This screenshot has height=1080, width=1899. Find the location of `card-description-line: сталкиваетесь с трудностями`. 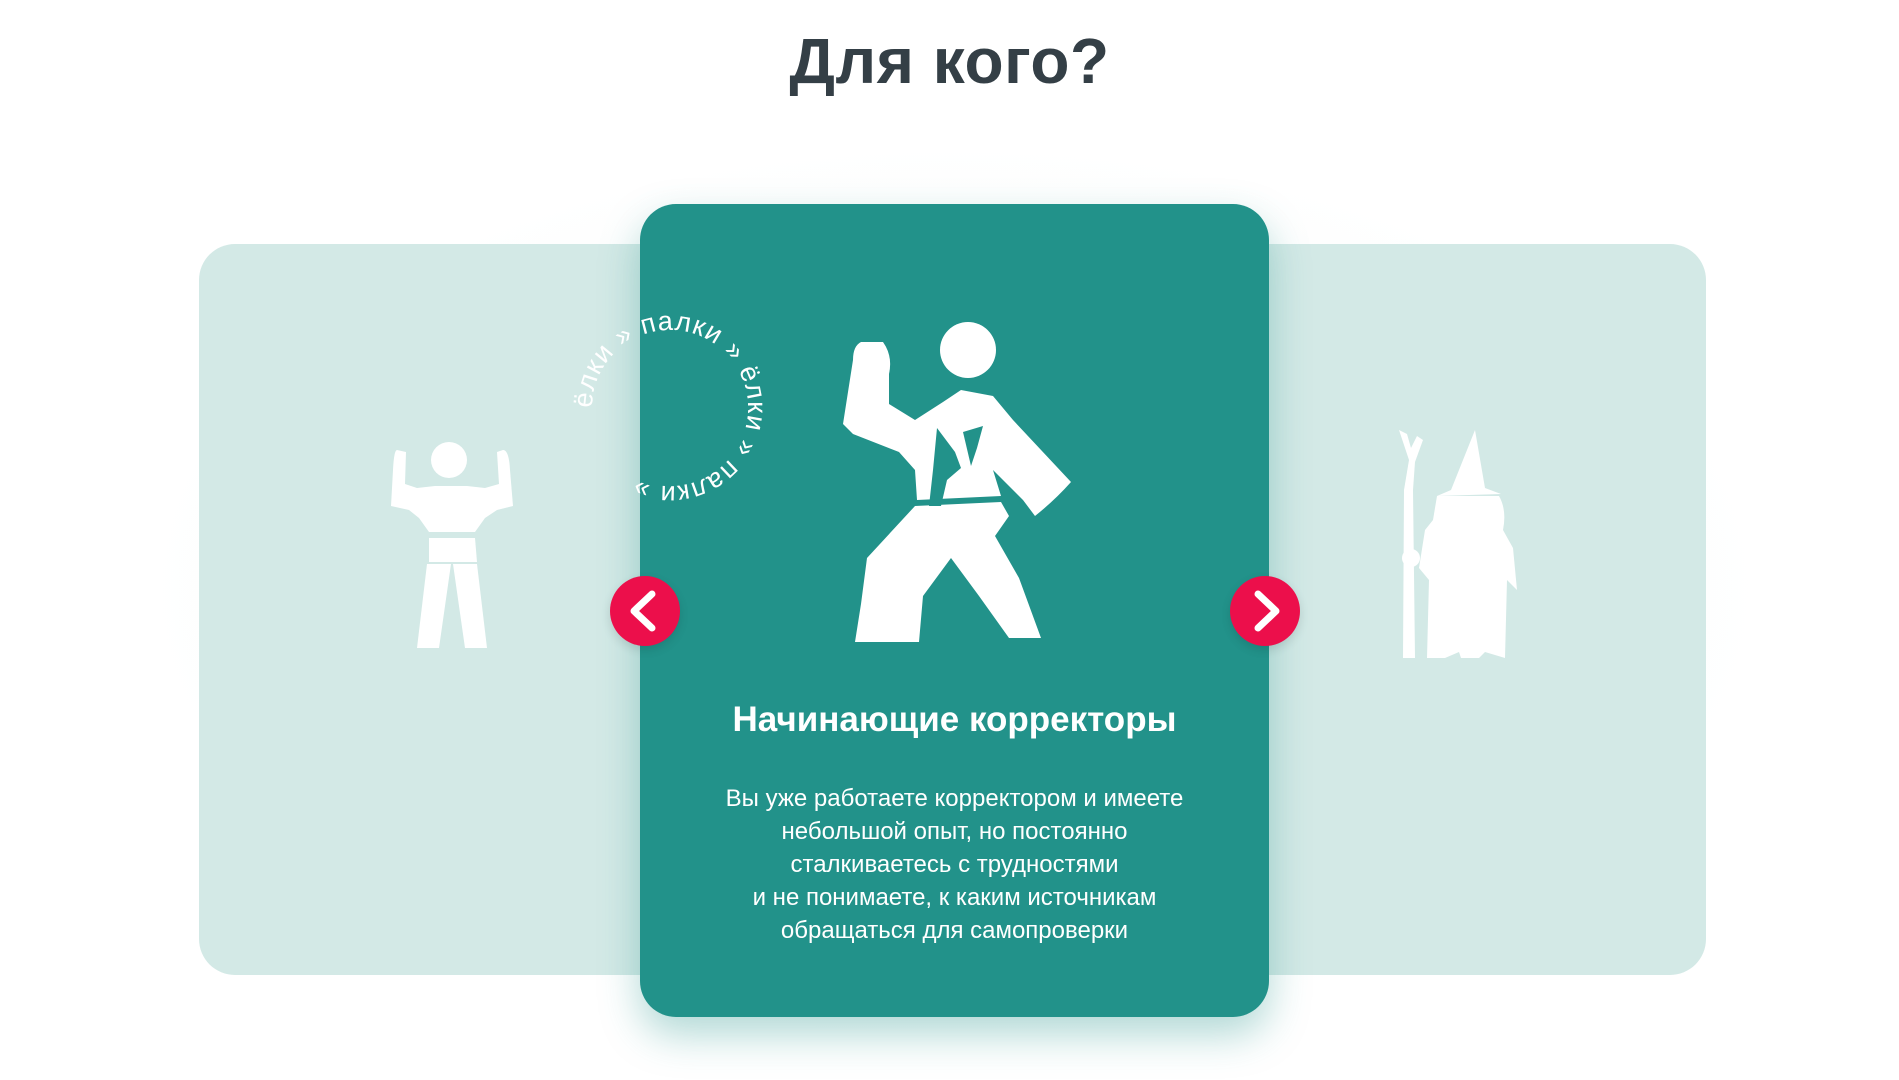

card-description-line: сталкиваетесь с трудностями is located at coordinates (954, 864).